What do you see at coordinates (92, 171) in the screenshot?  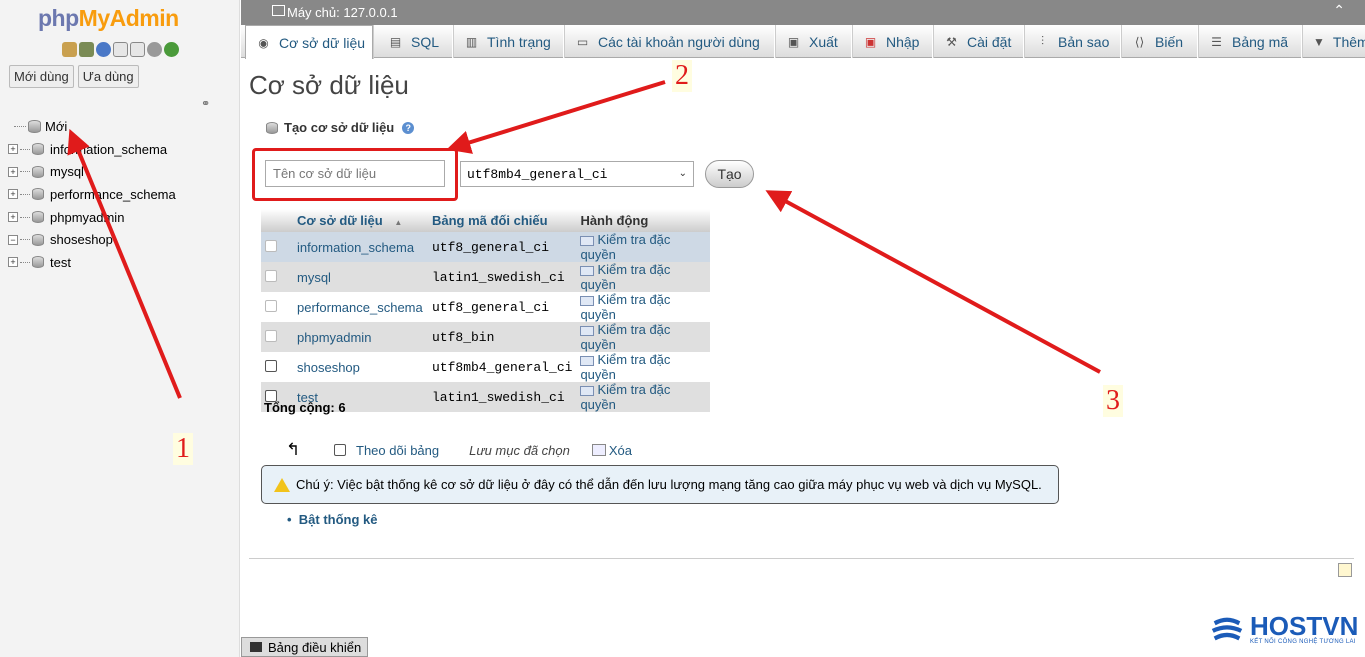 I see `tree-item-mysql: + mysql` at bounding box center [92, 171].